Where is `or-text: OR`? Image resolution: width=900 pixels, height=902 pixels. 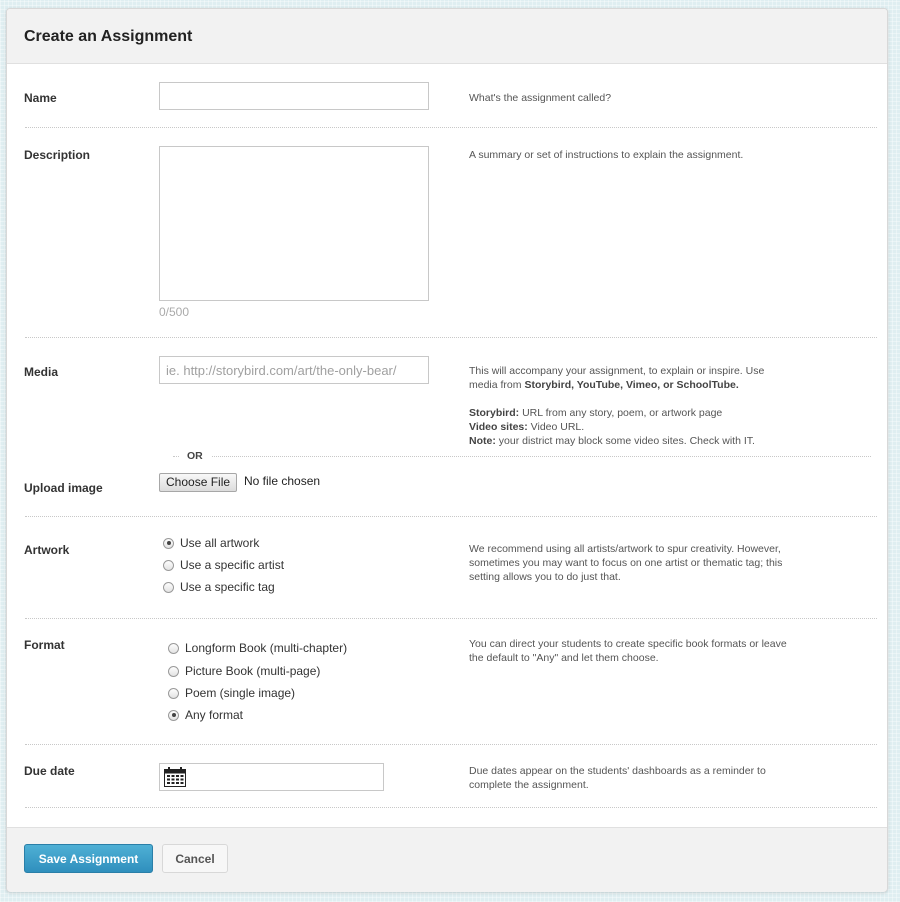
or-text: OR is located at coordinates (195, 456).